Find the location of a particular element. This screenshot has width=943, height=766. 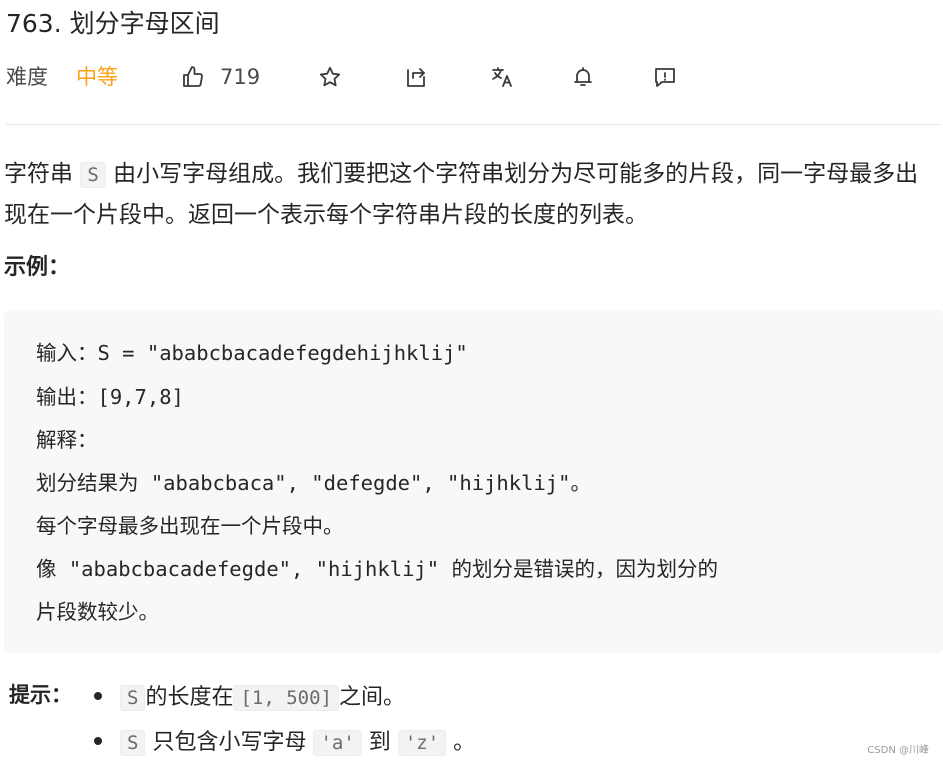

share-icon is located at coordinates (416, 77).